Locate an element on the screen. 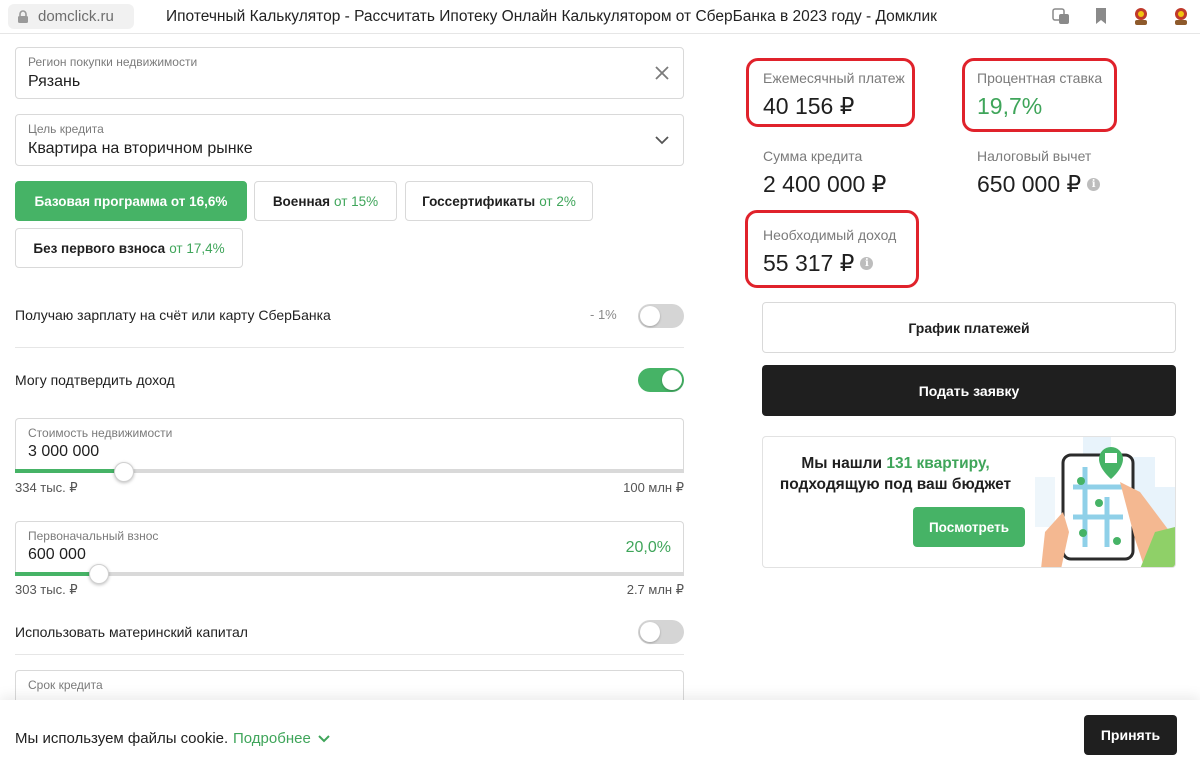 The height and width of the screenshot is (758, 1200). price-field: Стоимость недвижимости 3 000 000 is located at coordinates (349, 445).